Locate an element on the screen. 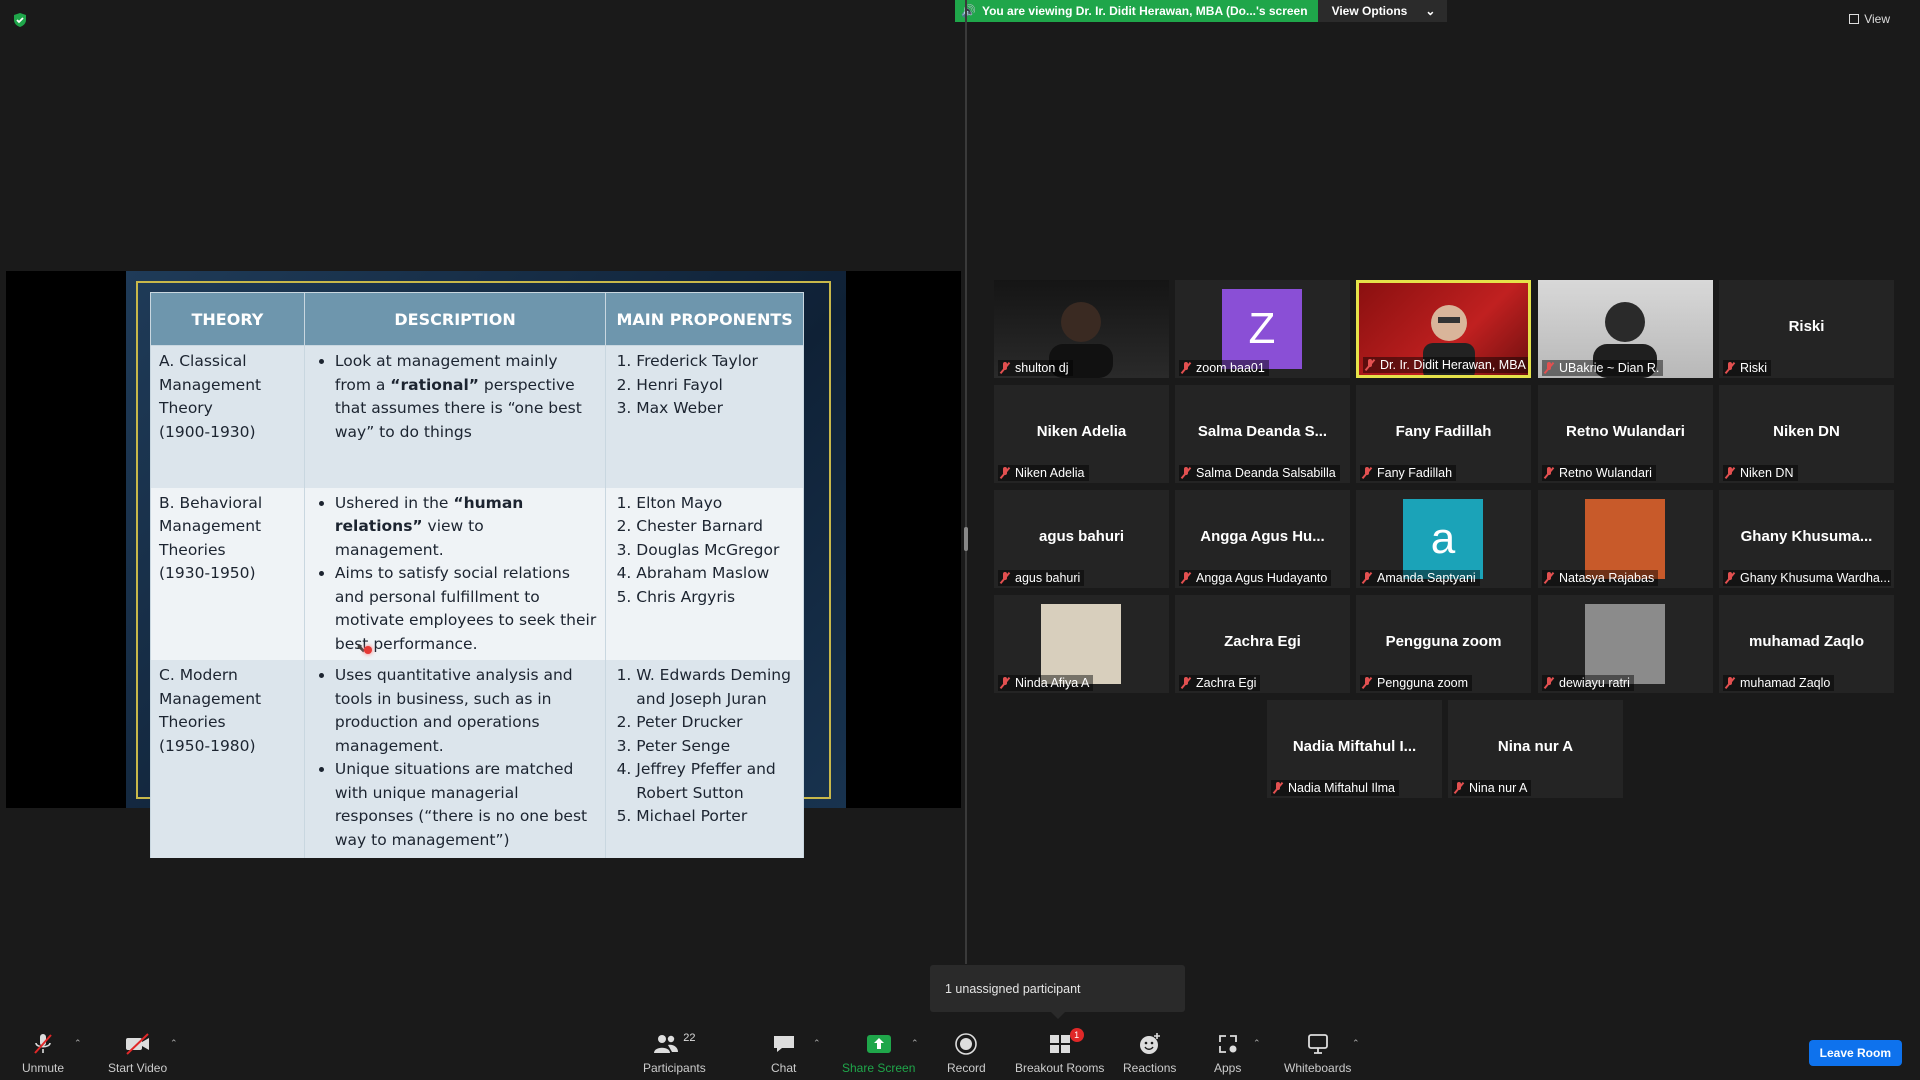 This screenshot has height=1080, width=1920. participant-tile: a Amanda Saptyani is located at coordinates (1443, 539).